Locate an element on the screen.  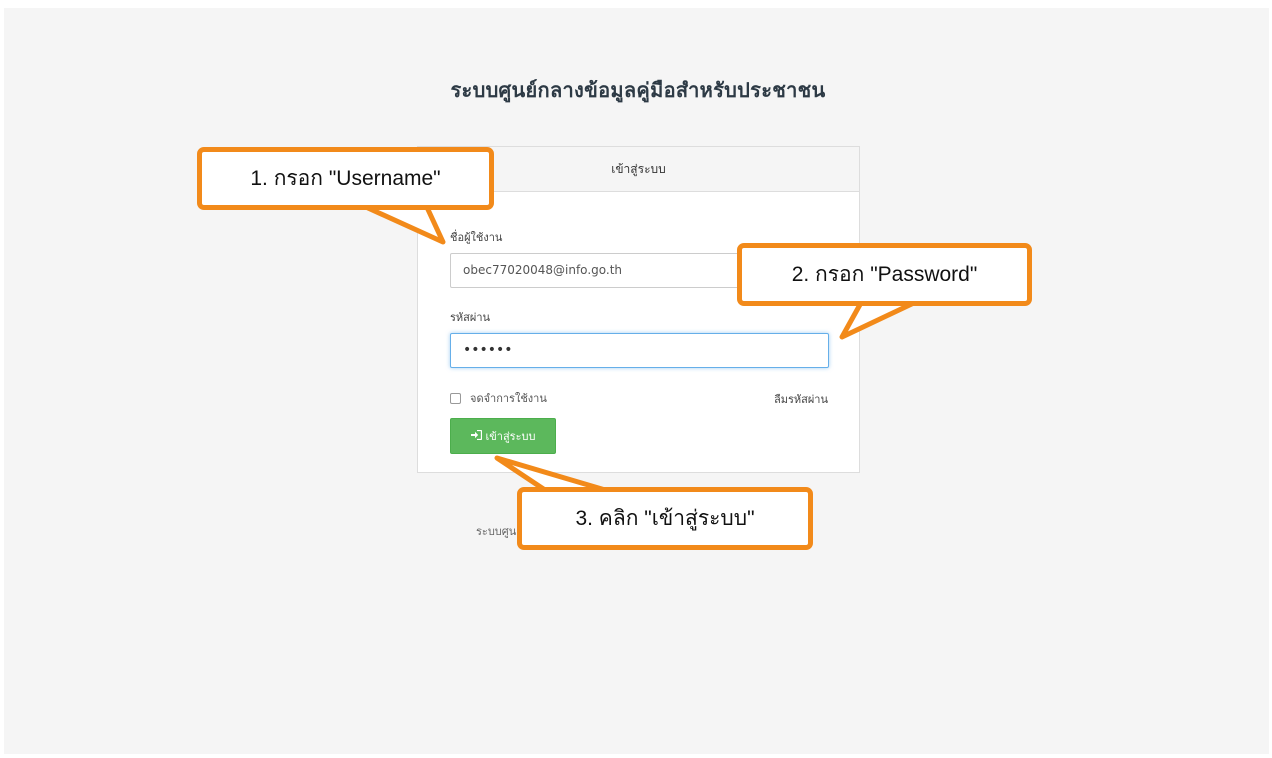
callout-step-2-text: 2. กรอก "Password" is located at coordinates (884, 274).